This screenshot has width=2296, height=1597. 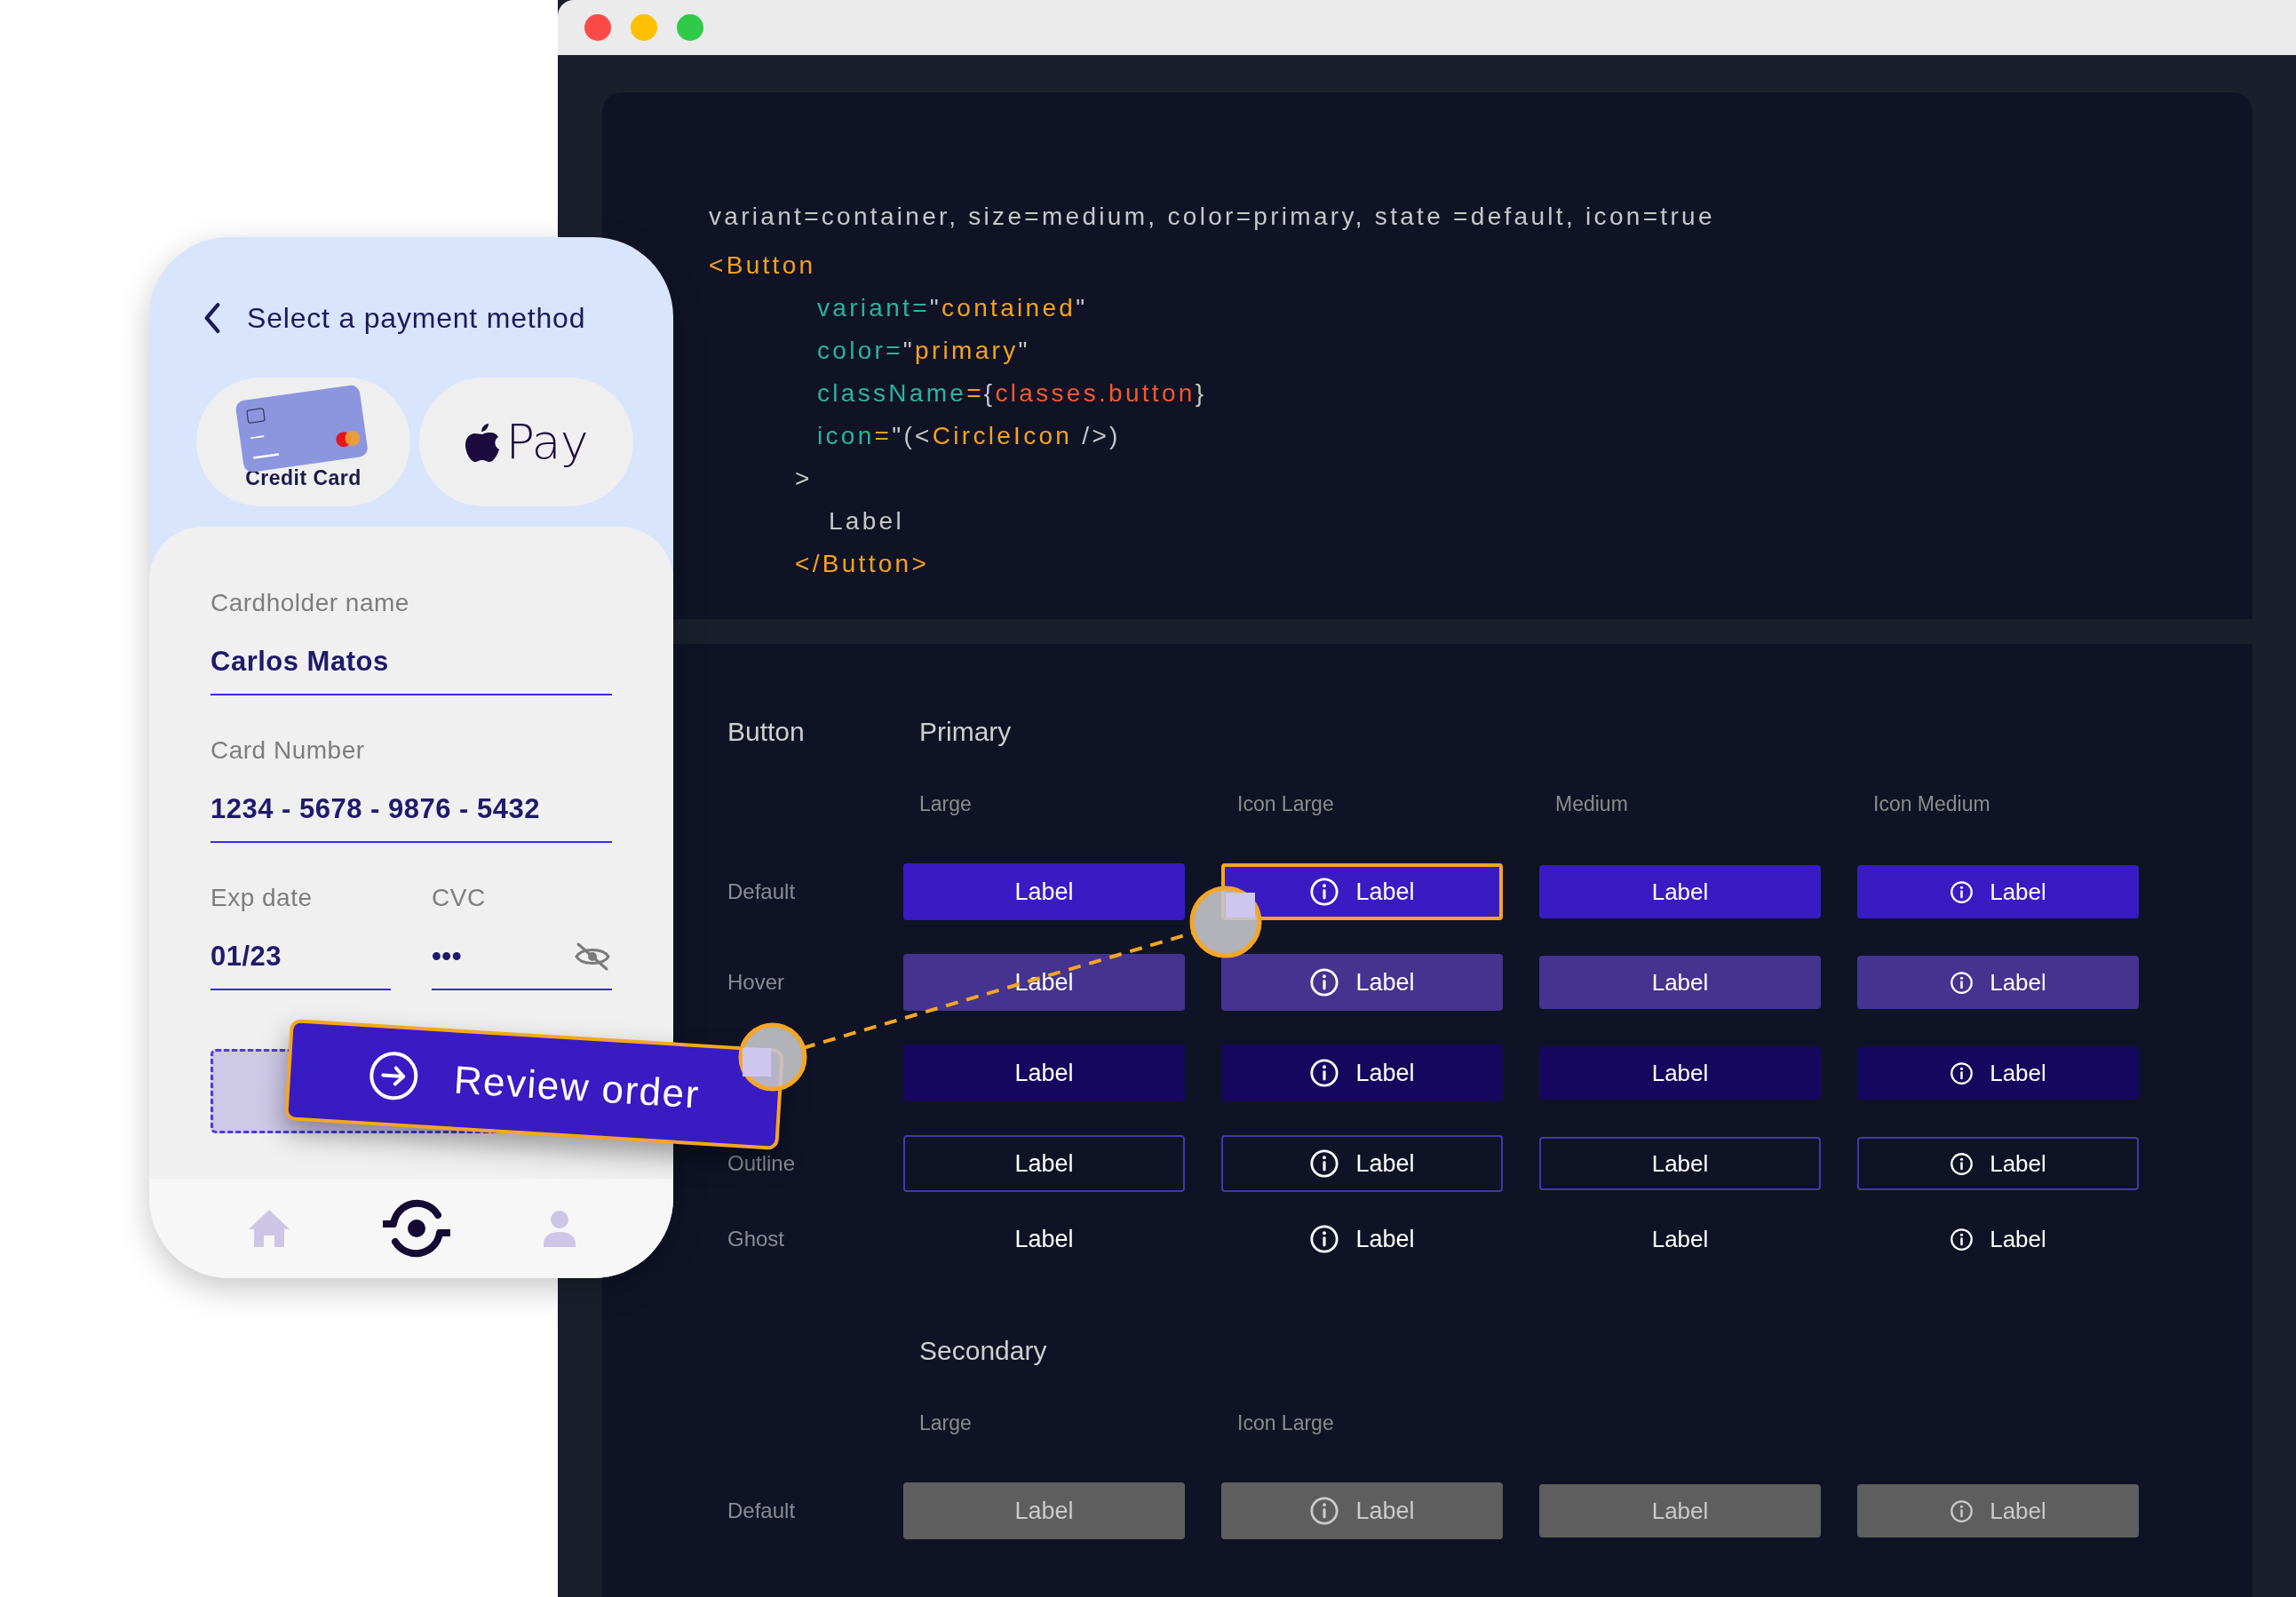 I want to click on row-label: Outline, so click(x=761, y=1163).